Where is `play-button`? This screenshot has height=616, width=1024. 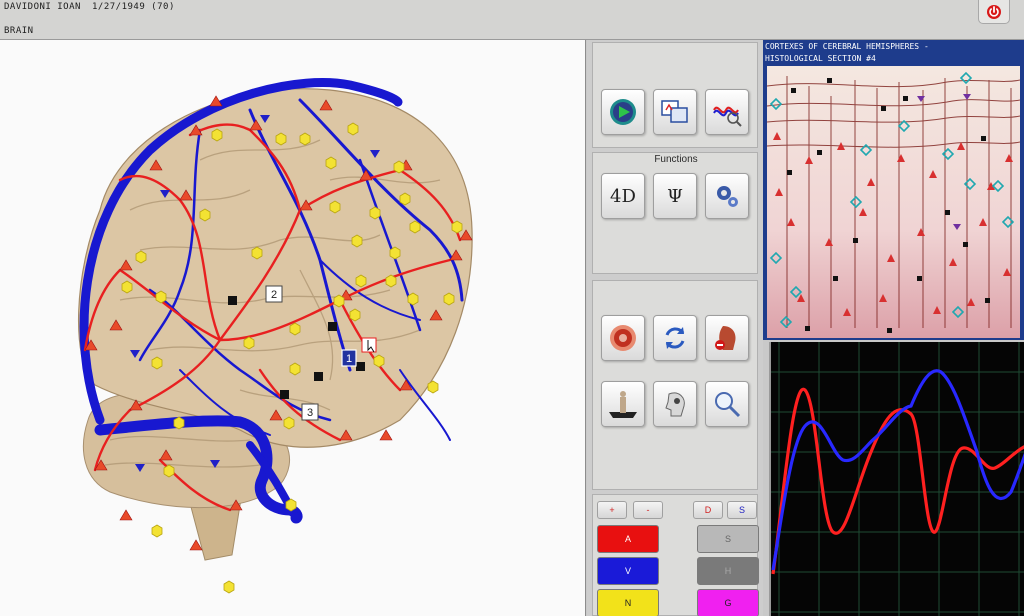 play-button is located at coordinates (623, 112).